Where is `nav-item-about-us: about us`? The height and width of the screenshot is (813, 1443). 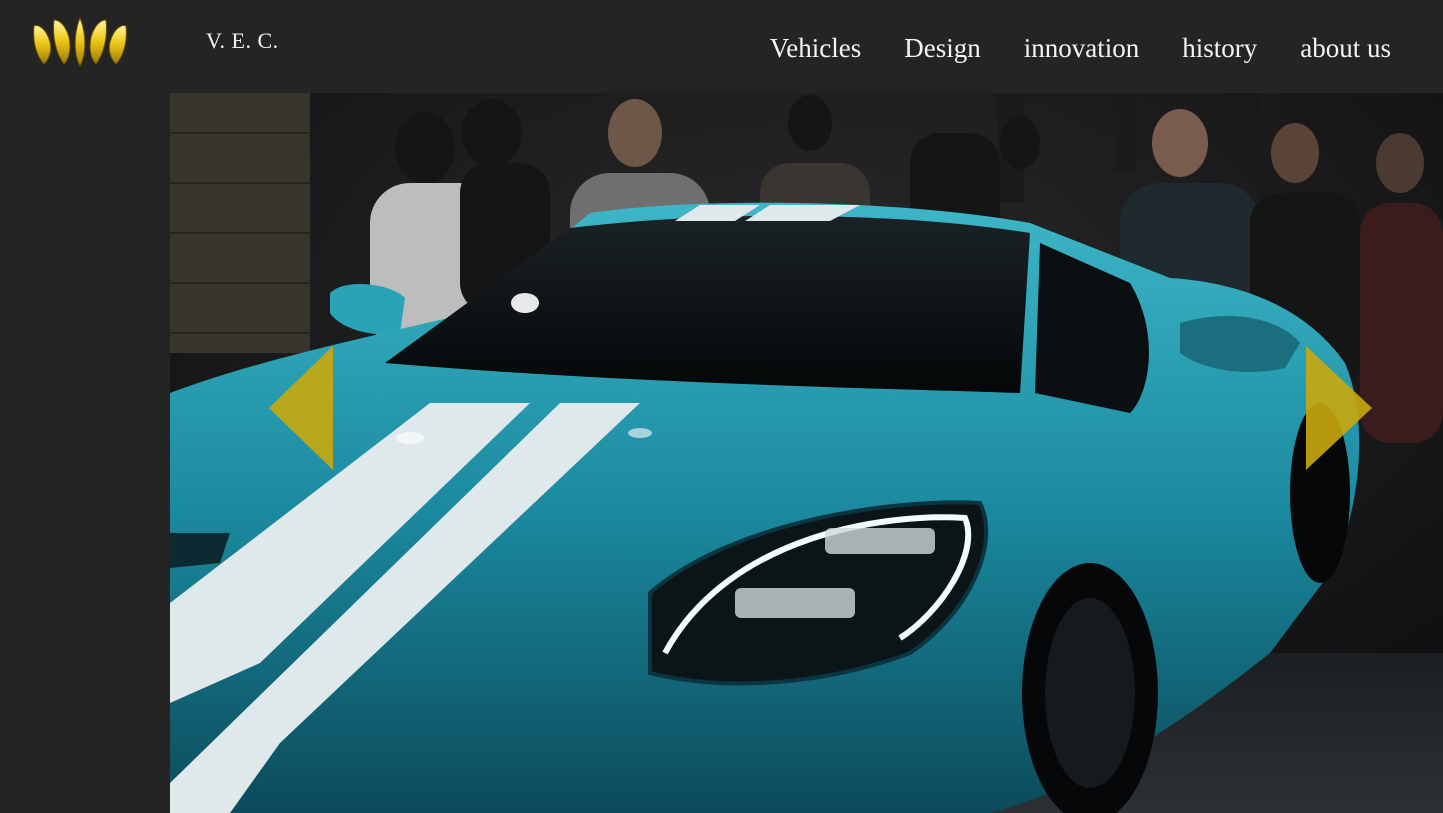 nav-item-about-us: about us is located at coordinates (1345, 48).